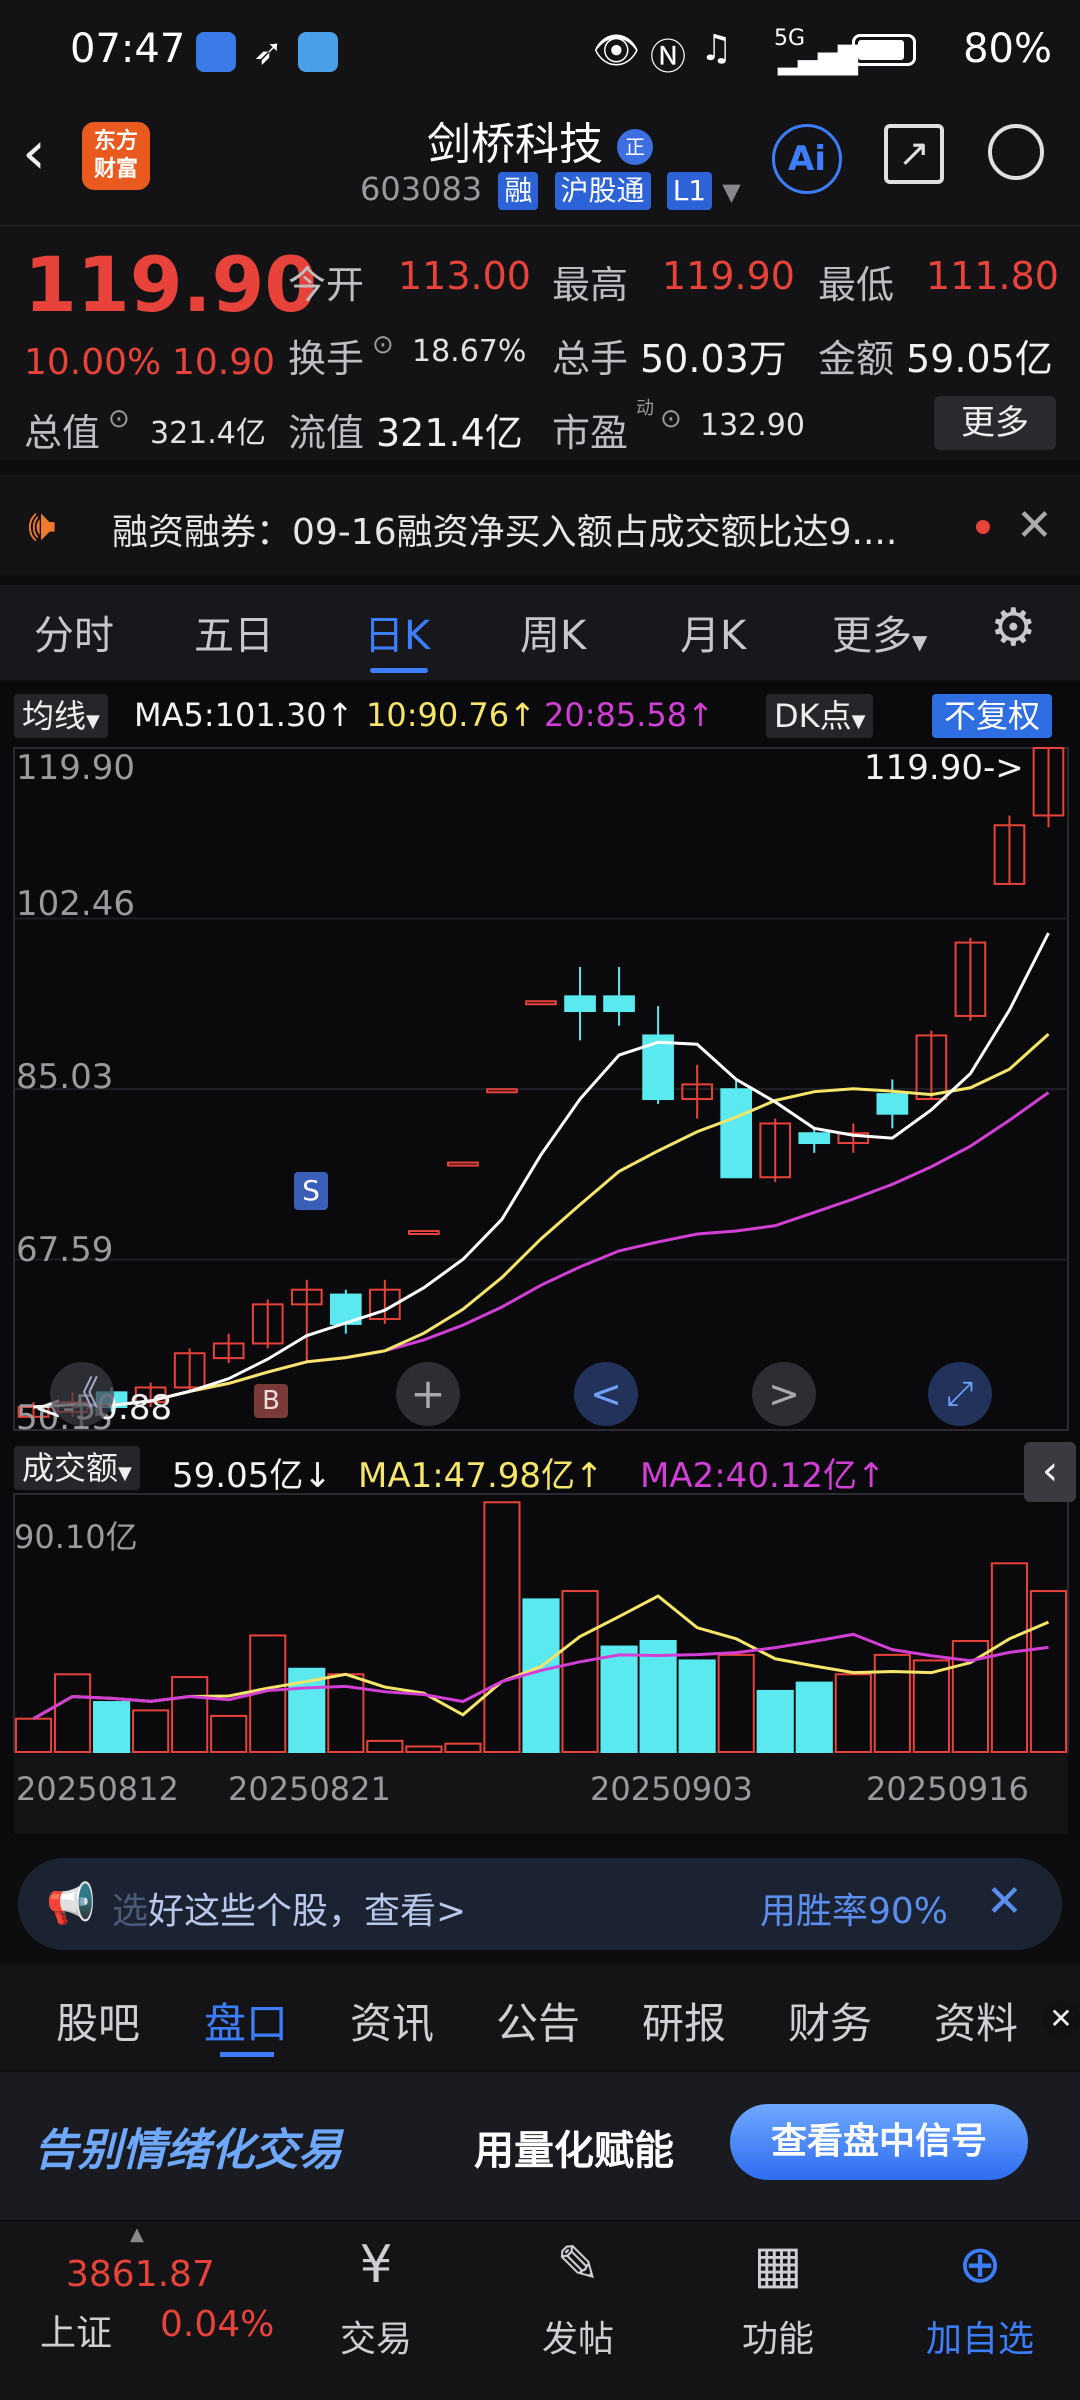 The image size is (1080, 2400). I want to click on ma5-value: MA5:101.30↑, so click(244, 715).